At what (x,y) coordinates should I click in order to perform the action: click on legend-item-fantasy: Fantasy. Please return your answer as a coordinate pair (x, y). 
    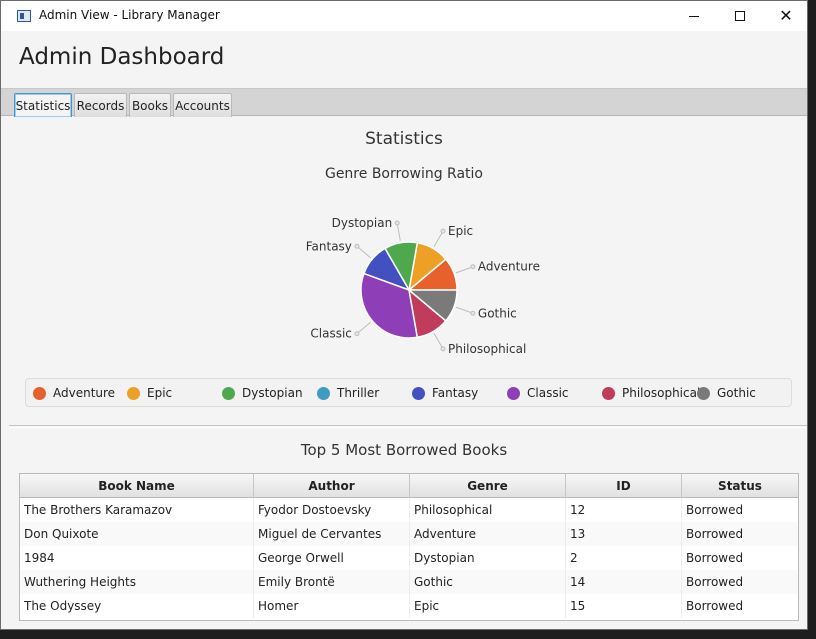
    Looking at the image, I should click on (445, 393).